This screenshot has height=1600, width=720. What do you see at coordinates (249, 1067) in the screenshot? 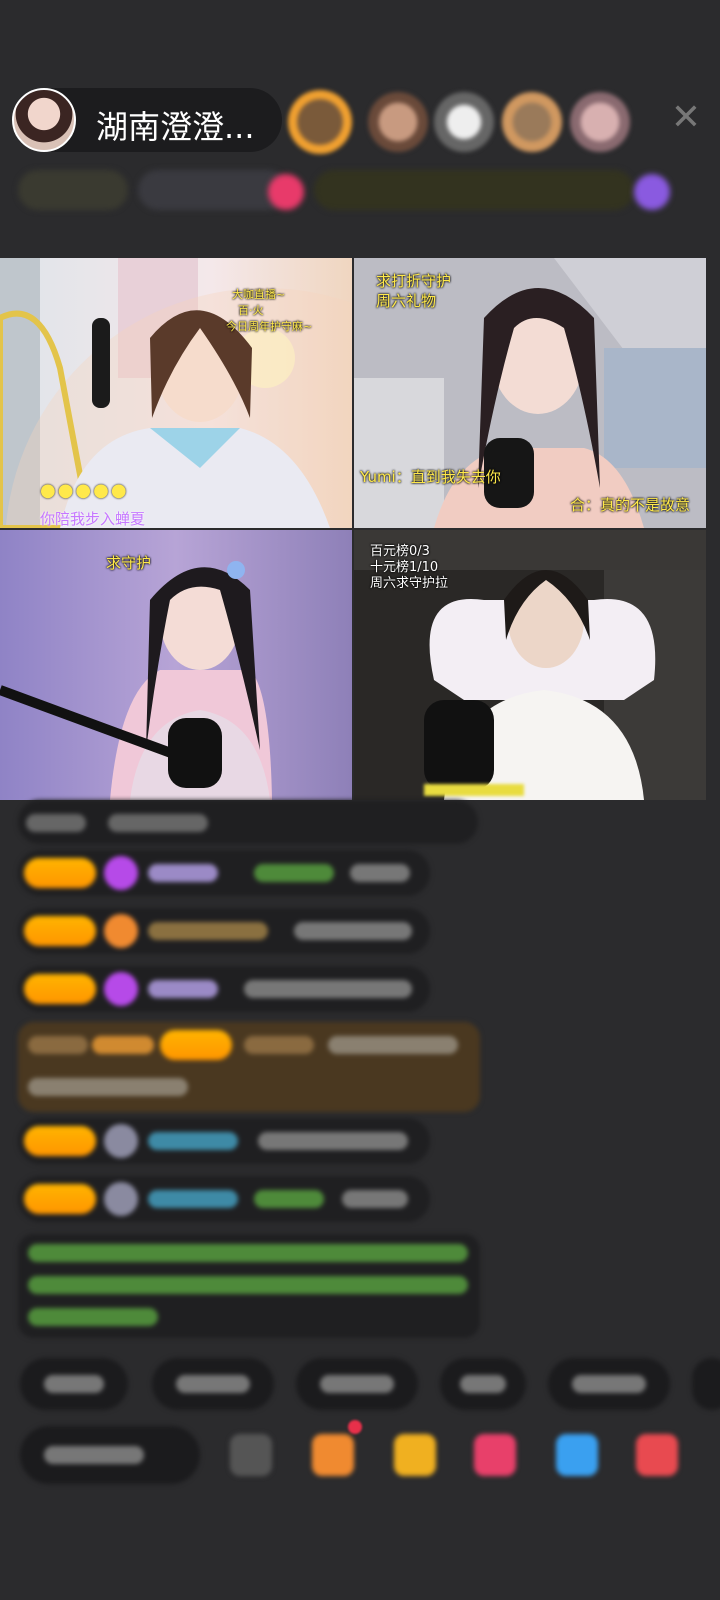
I see `chat-message-highlight` at bounding box center [249, 1067].